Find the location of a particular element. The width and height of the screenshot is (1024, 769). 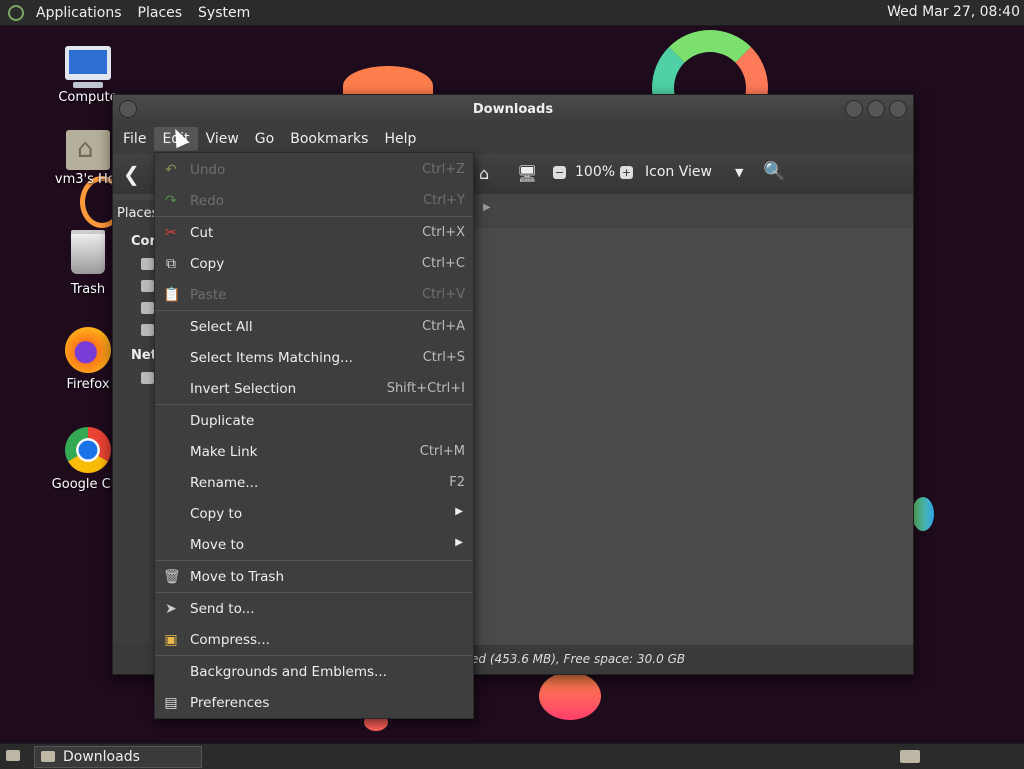

back-arrow-icon: ❮ is located at coordinates (131, 174).